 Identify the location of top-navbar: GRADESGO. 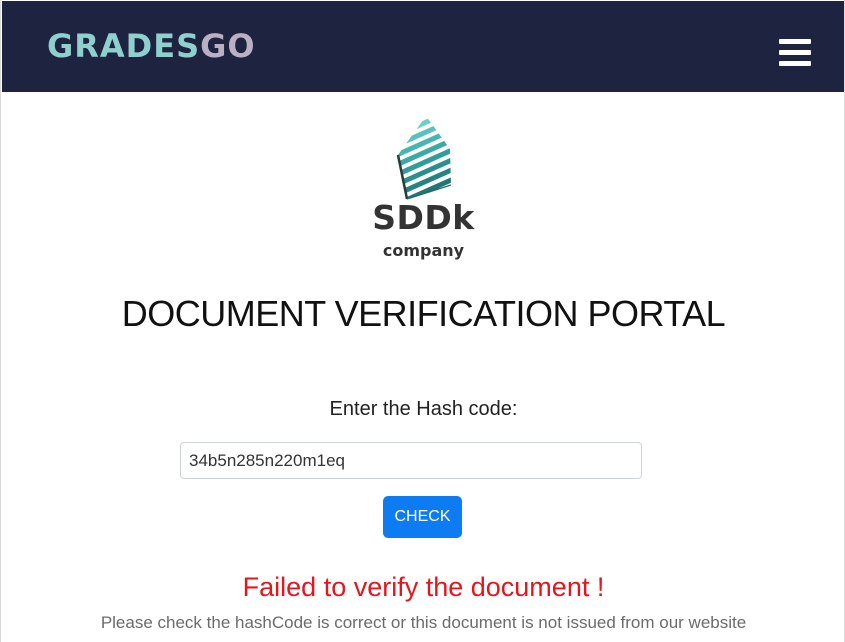
(423, 46).